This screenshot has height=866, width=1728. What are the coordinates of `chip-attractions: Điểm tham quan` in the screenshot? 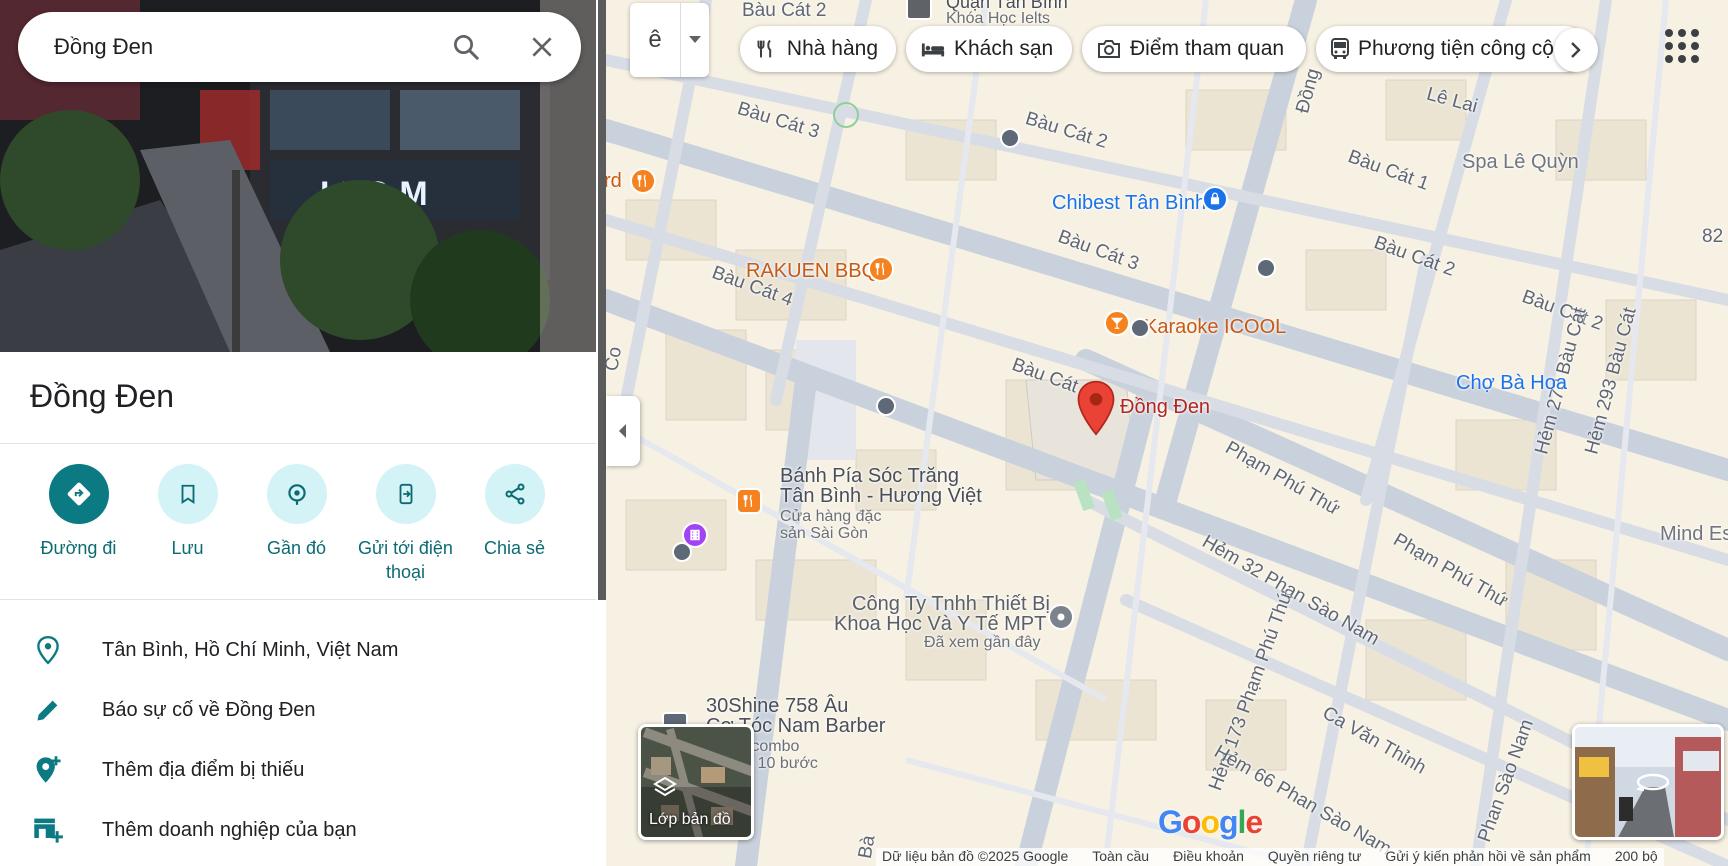 It's located at (1194, 49).